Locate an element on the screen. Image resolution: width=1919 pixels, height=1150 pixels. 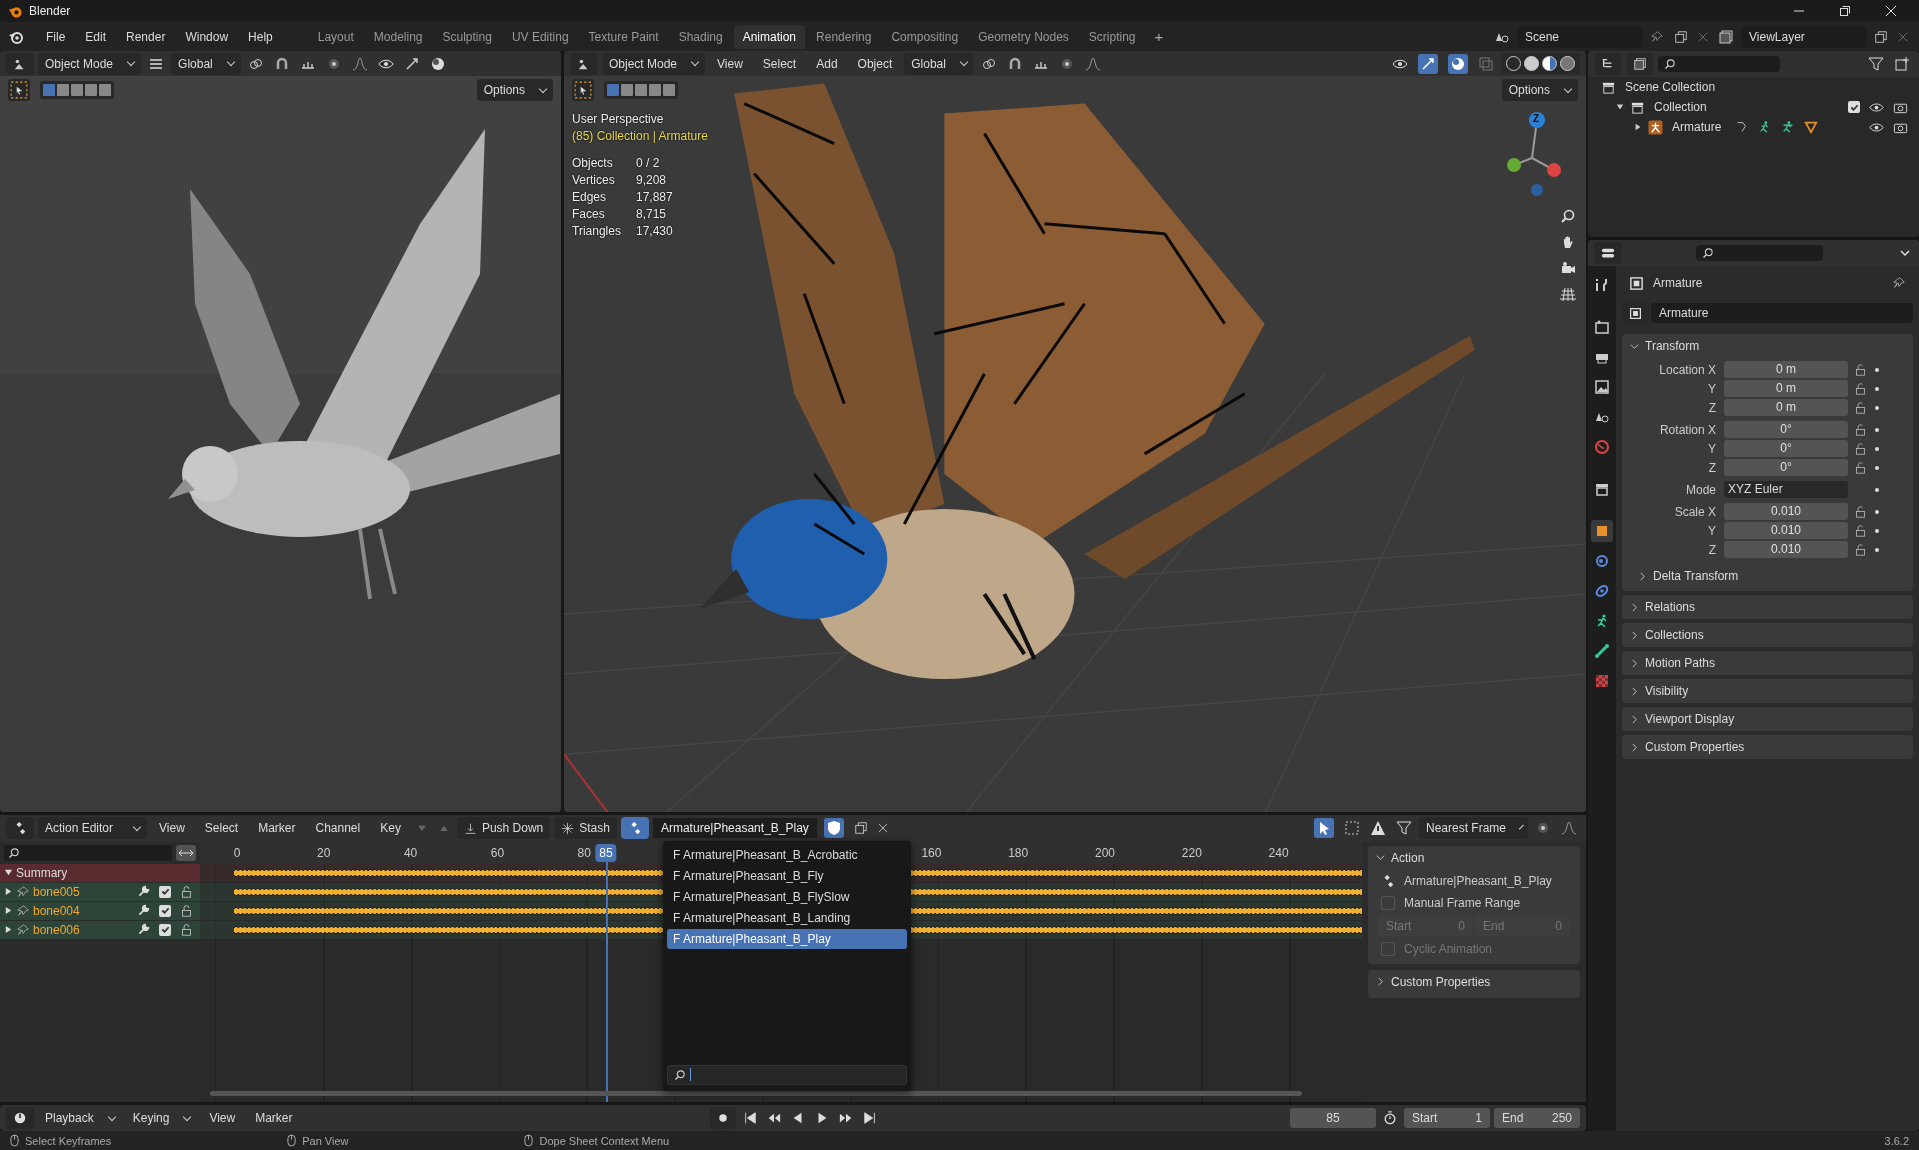
workspace-tab: Scripting is located at coordinates (1112, 36).